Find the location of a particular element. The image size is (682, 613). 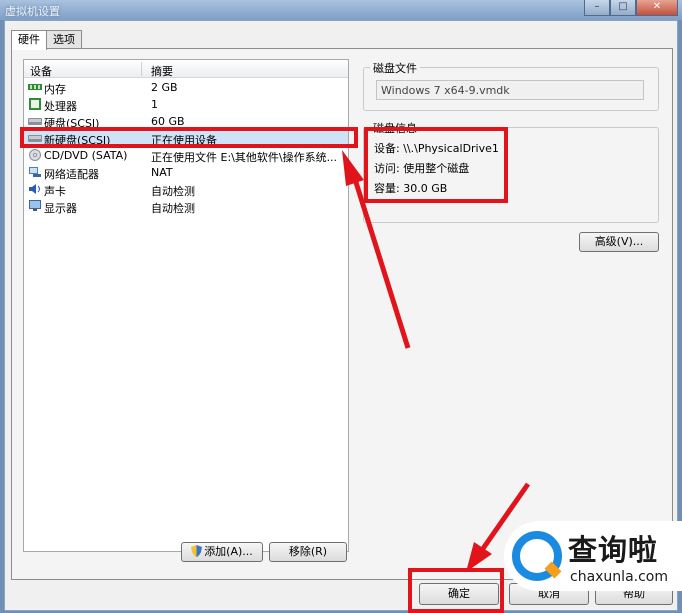

column-header-device: 设备 is located at coordinates (41, 71).